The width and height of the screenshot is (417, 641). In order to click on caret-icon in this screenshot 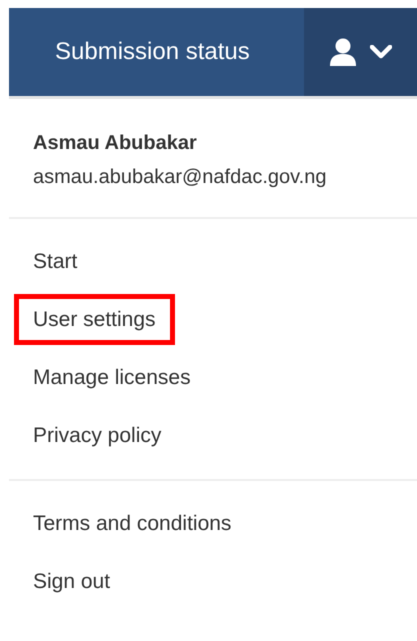, I will do `click(381, 52)`.